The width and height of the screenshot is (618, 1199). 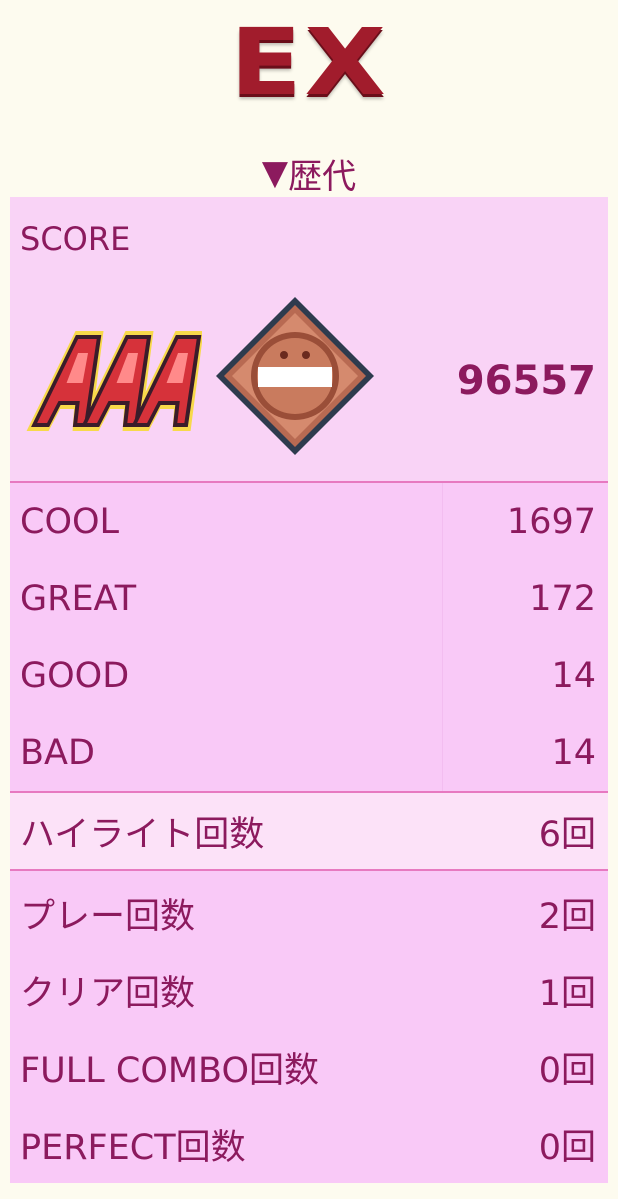 I want to click on judgement-row-good: GOOD 14, so click(x=309, y=675).